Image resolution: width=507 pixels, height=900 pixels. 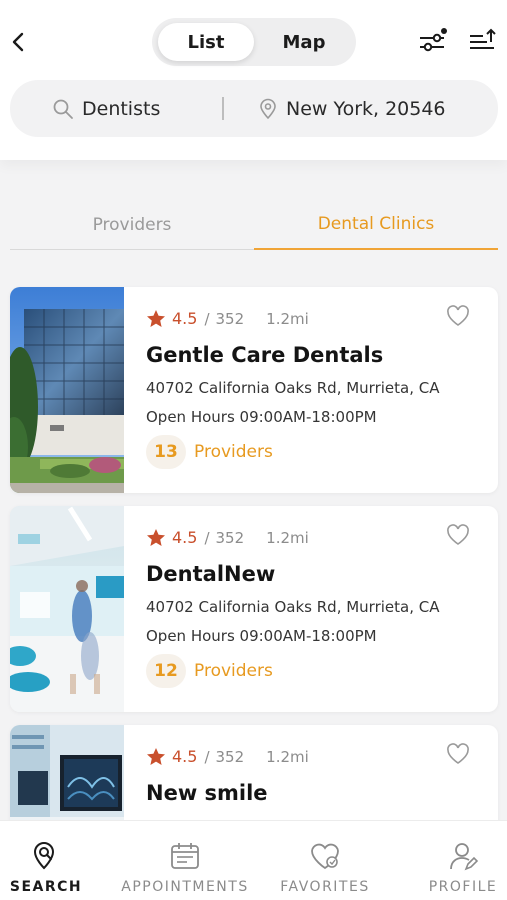 I want to click on location-pin-icon, so click(x=268, y=108).